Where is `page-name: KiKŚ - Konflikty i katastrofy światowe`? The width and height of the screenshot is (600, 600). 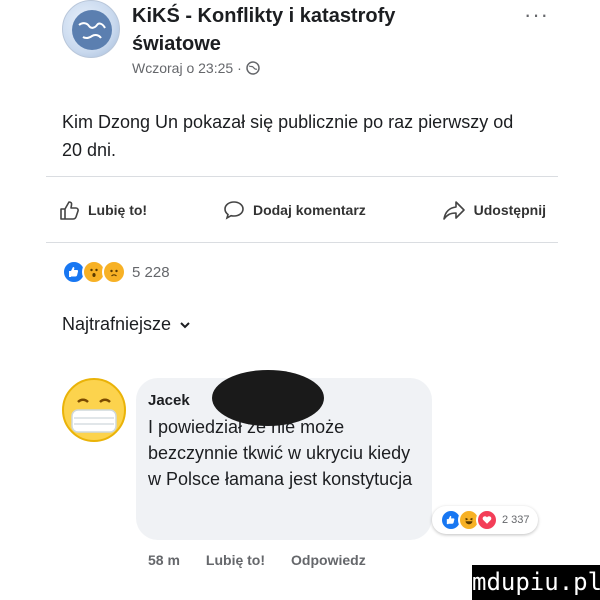 page-name: KiKŚ - Konflikty i katastrofy światowe is located at coordinates (302, 30).